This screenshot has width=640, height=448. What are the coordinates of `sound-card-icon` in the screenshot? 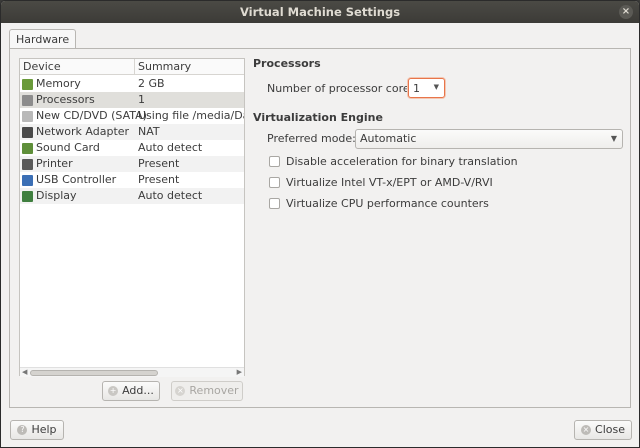 It's located at (27, 148).